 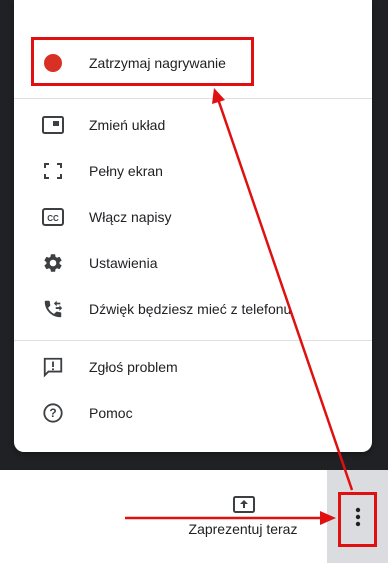 I want to click on present-now-button: Zaprezentuj teraz, so click(x=243, y=519).